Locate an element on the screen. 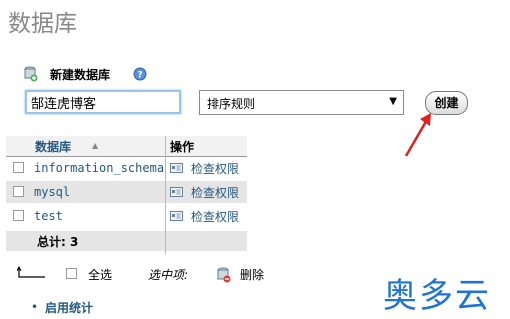  watermark-logo: 奥多云 is located at coordinates (437, 296).